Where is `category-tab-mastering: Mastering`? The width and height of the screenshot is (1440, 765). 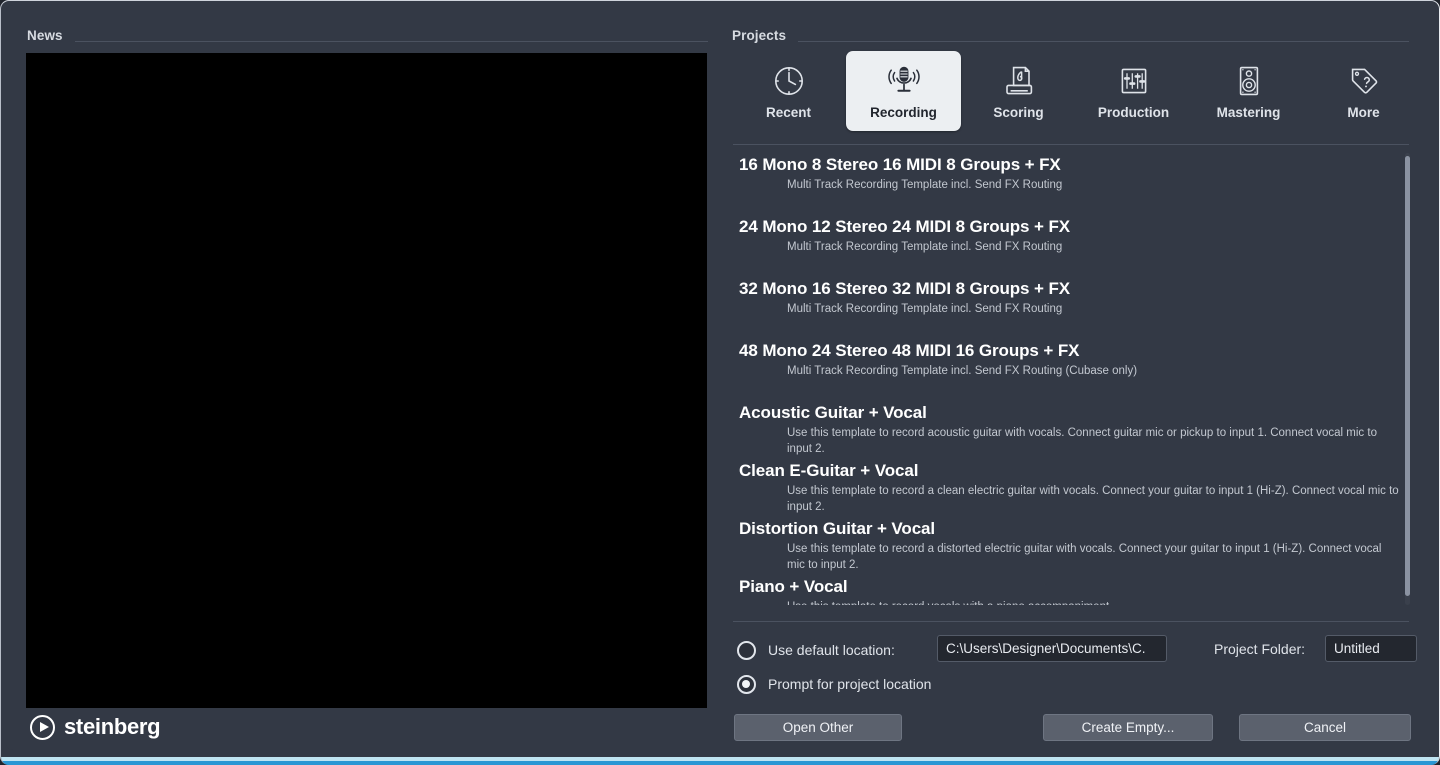 category-tab-mastering: Mastering is located at coordinates (1248, 91).